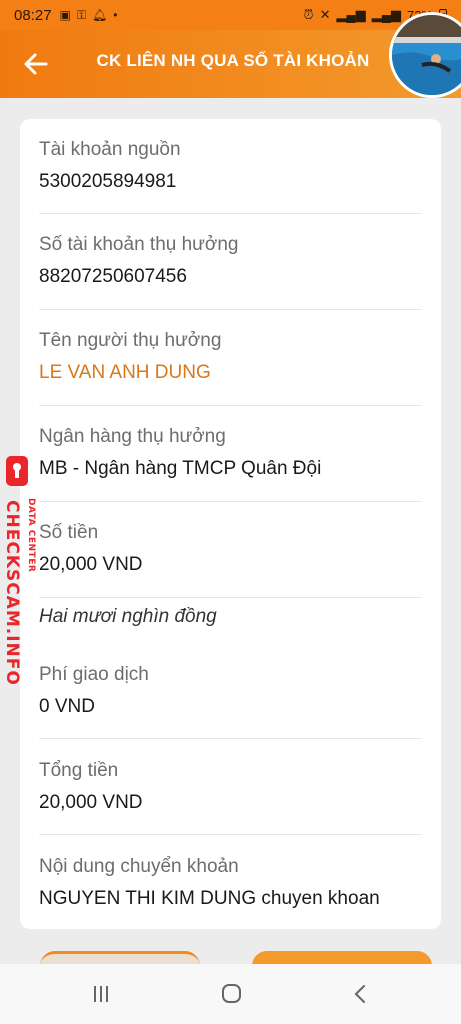  I want to click on beneficiary-account-value: 88207250607456, so click(113, 276).